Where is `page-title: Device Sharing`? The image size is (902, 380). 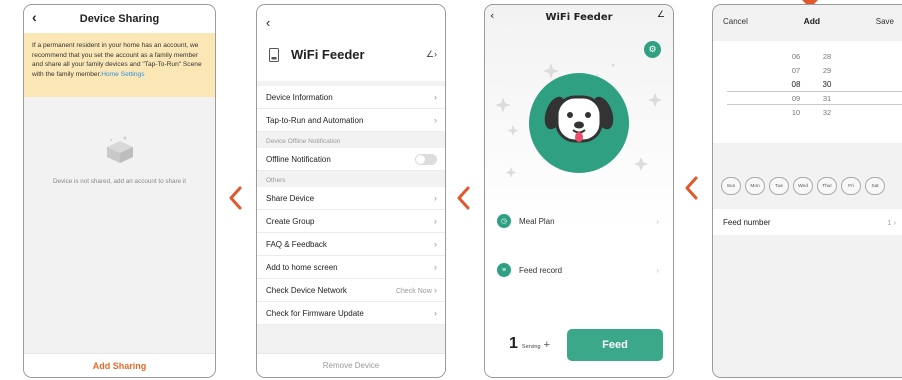 page-title: Device Sharing is located at coordinates (119, 19).